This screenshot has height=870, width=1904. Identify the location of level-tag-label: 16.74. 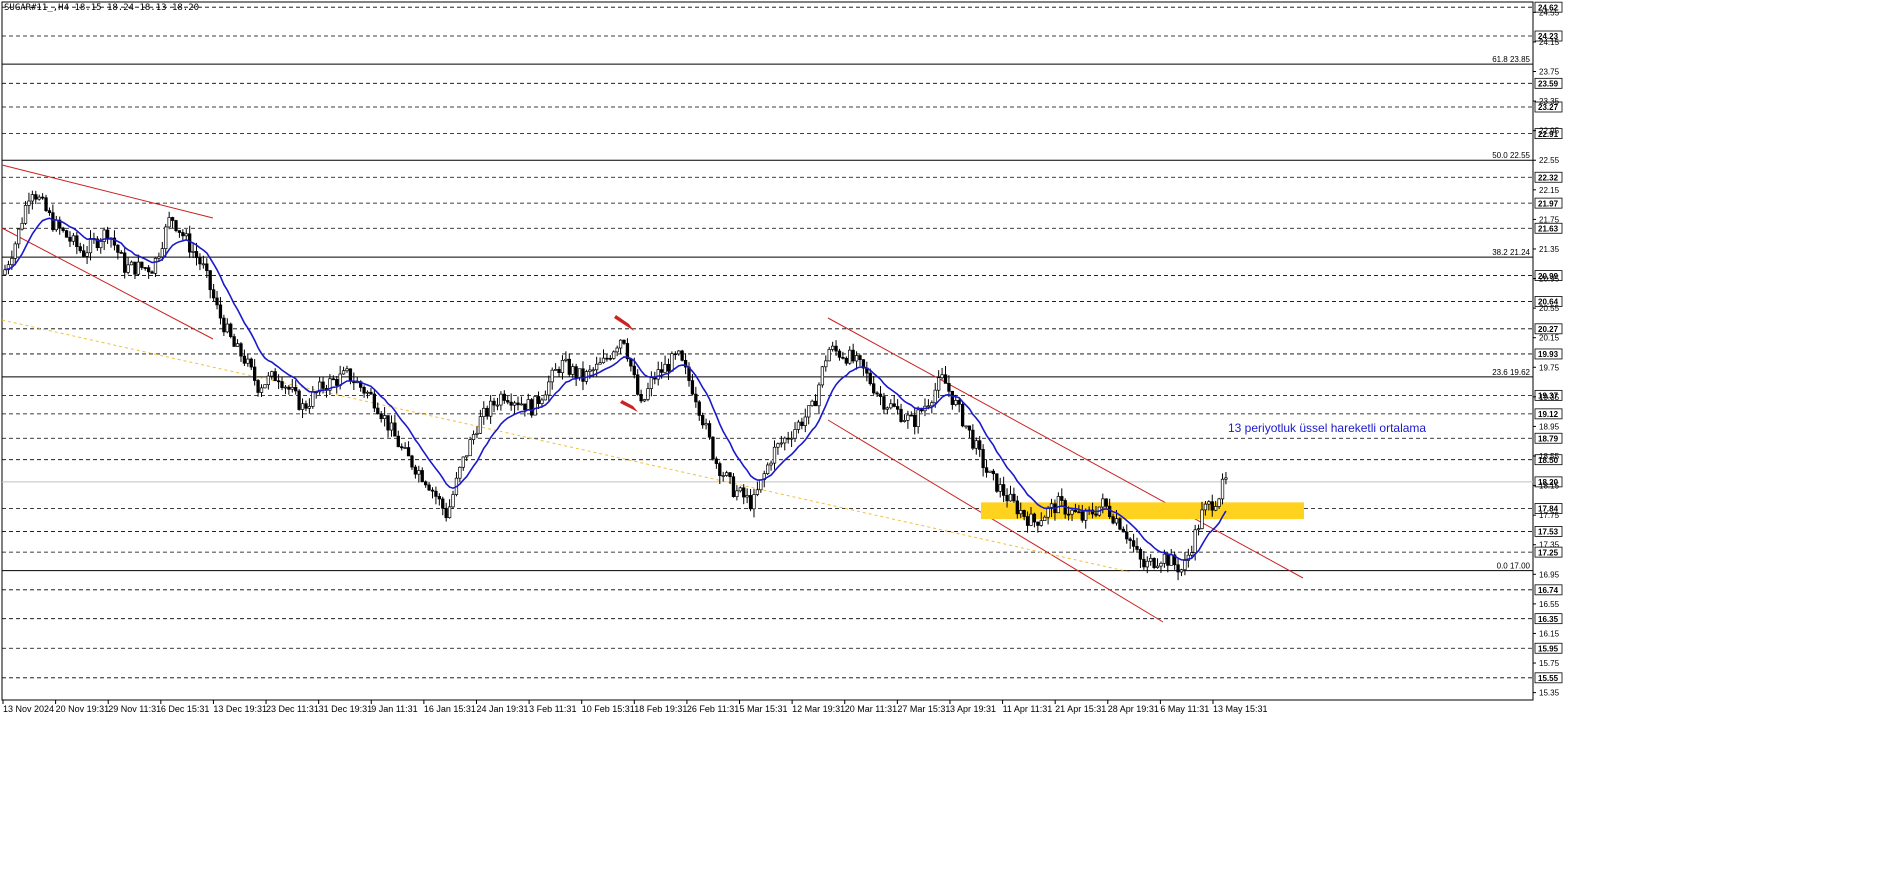
(1548, 590).